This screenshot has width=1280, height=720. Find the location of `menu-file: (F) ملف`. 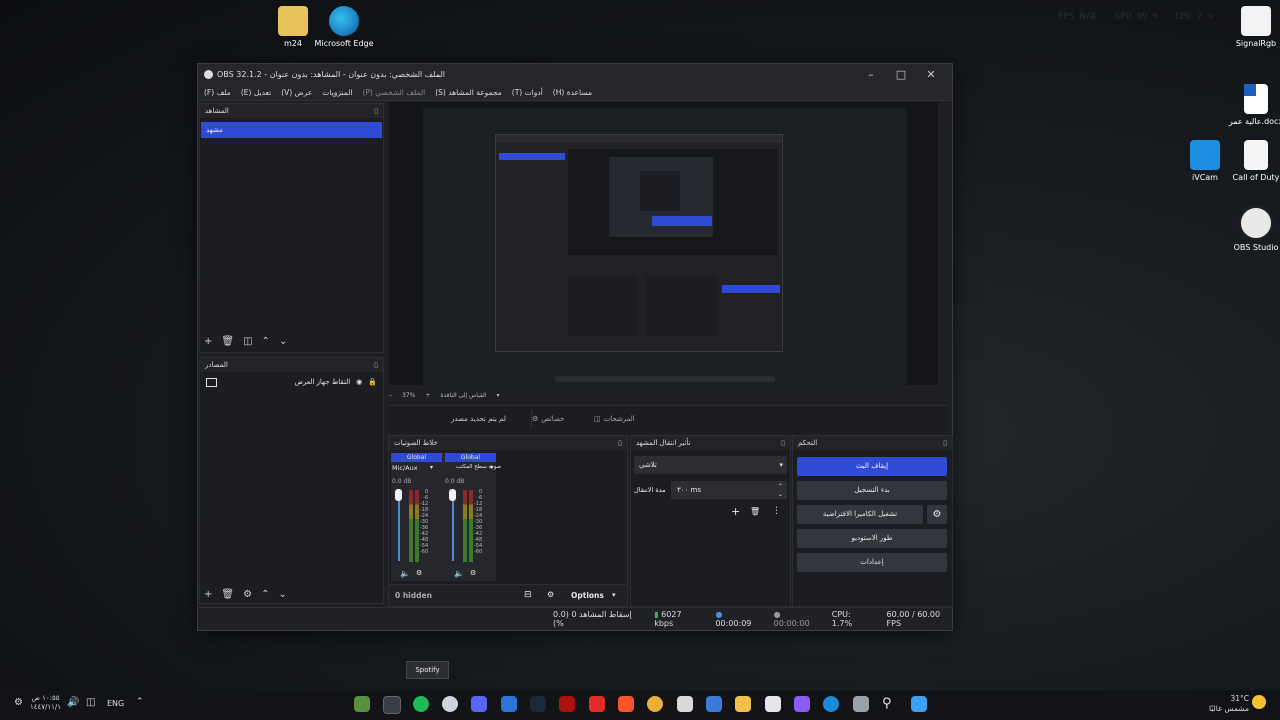

menu-file: (F) ملف is located at coordinates (217, 92).